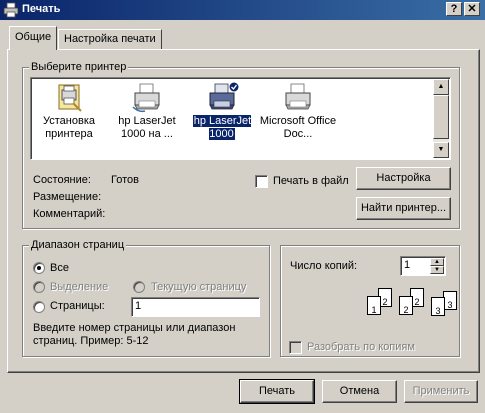  I want to click on page-range-all-radio, so click(39, 268).